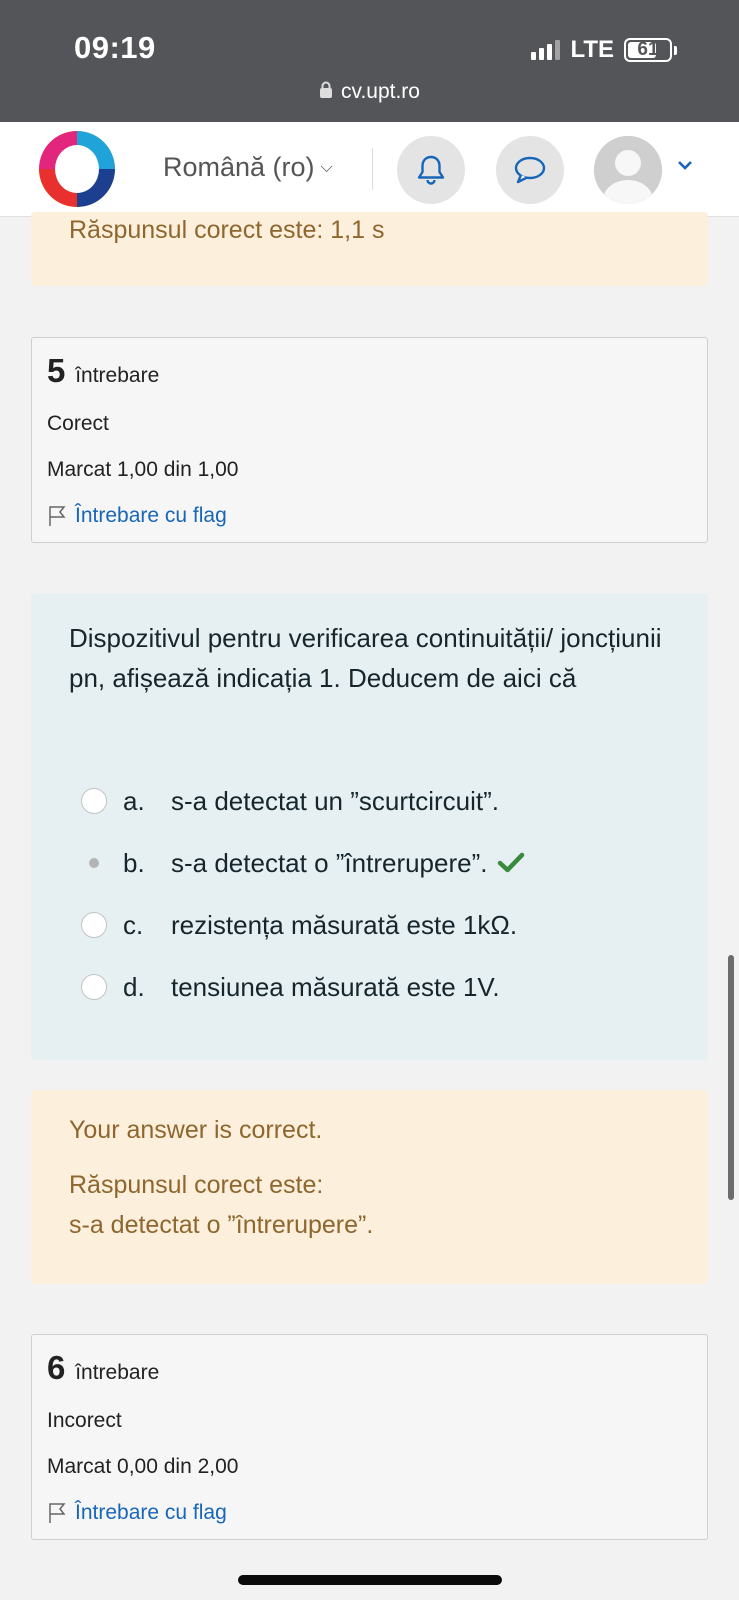 This screenshot has height=1600, width=739. I want to click on answer-text: tensiunea măsurată este 1V., so click(335, 986).